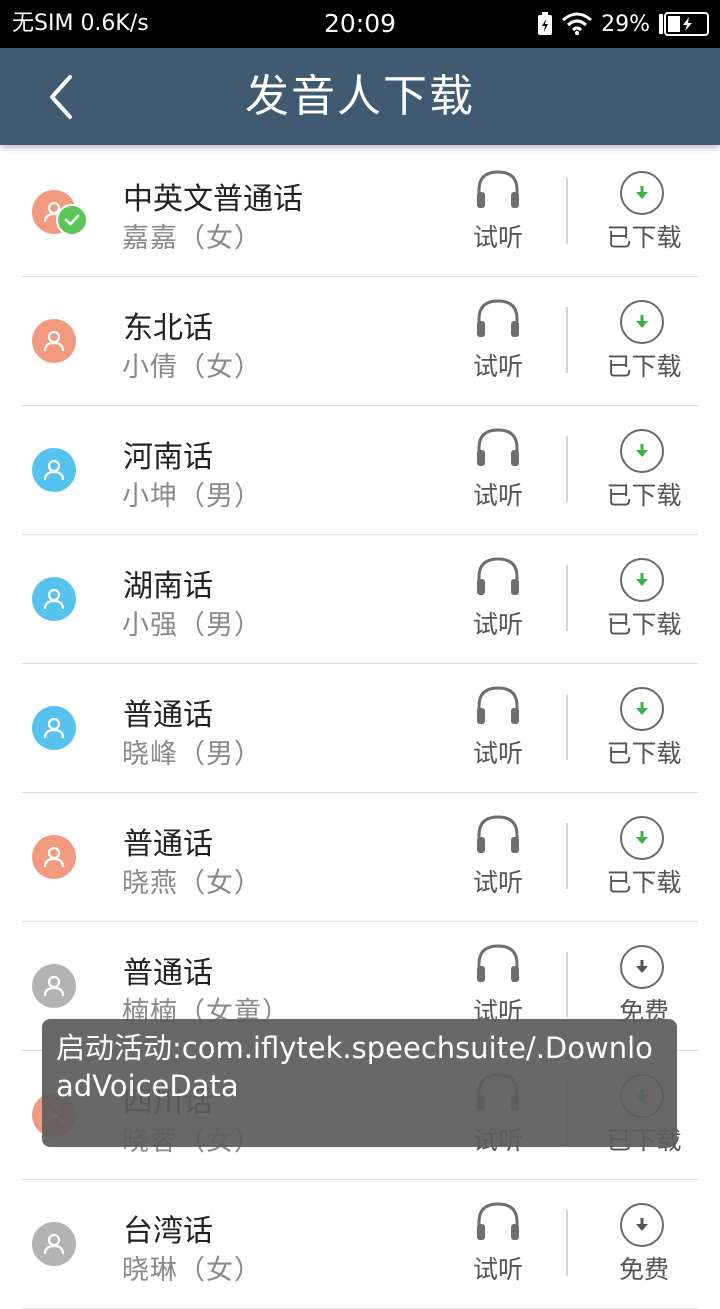  I want to click on list-item: 河南话 小坤（男） 试听 已下载, so click(360, 470).